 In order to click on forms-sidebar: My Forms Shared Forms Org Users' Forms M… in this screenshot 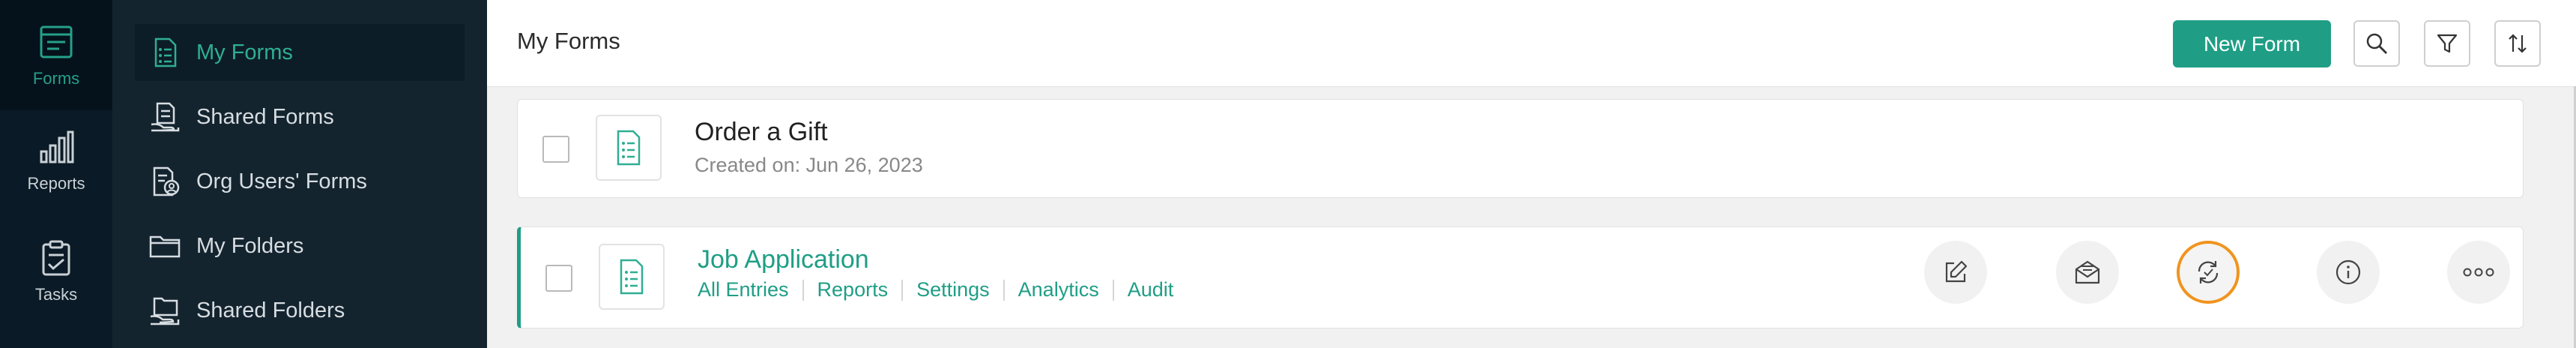, I will do `click(299, 174)`.